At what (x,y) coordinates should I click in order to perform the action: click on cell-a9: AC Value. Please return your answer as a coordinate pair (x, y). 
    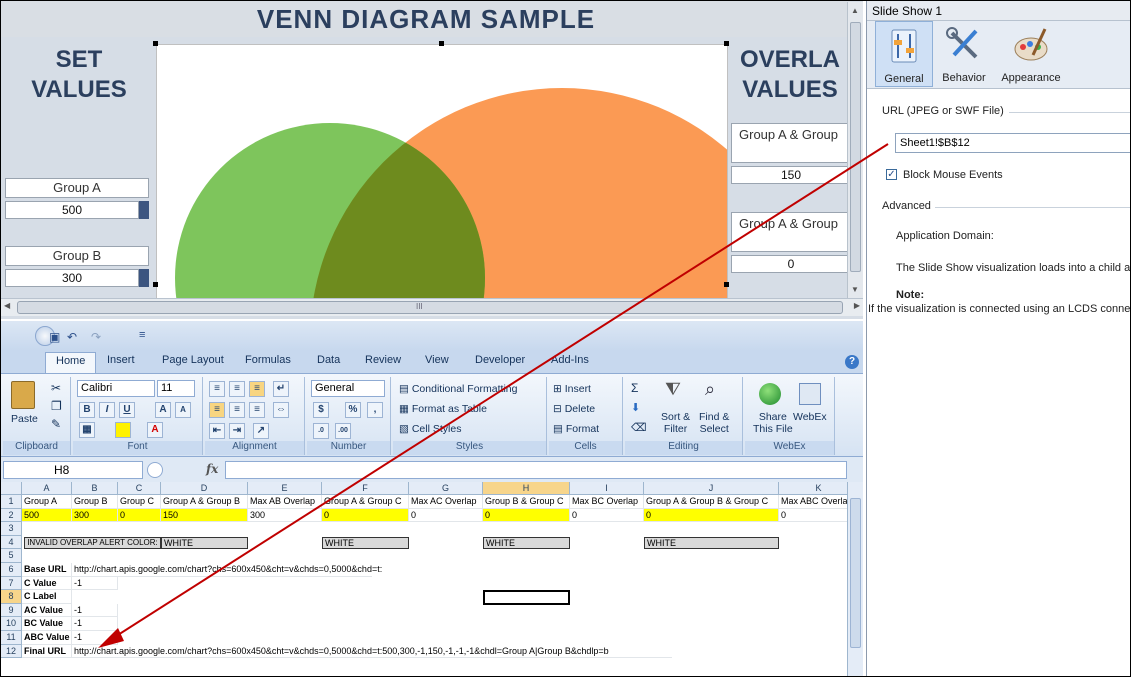
    Looking at the image, I should click on (47, 610).